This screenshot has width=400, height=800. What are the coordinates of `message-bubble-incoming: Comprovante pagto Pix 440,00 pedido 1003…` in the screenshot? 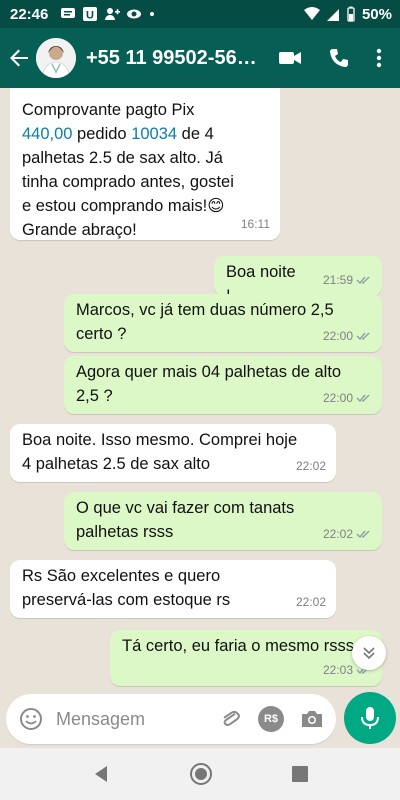 It's located at (145, 164).